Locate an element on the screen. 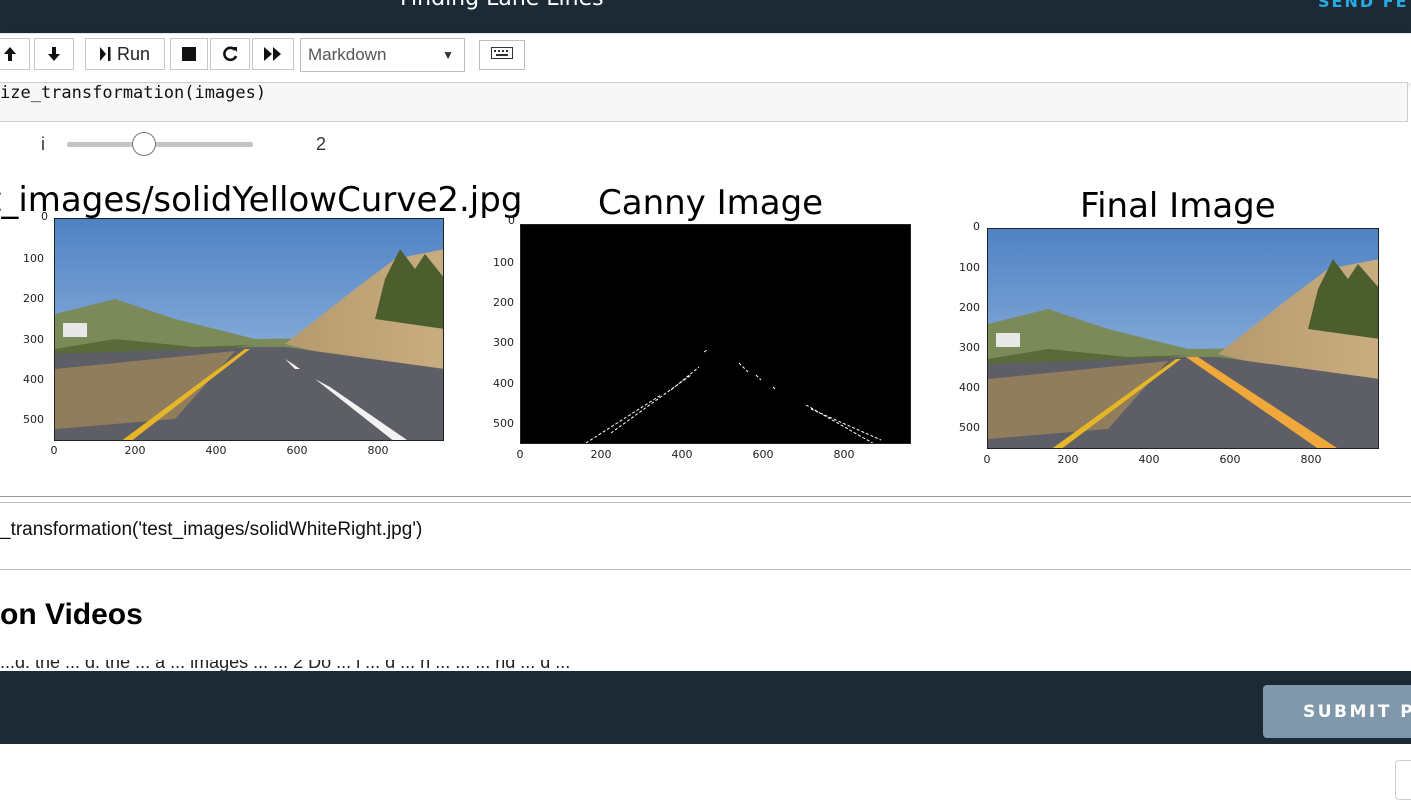 This screenshot has height=800, width=1411. stop-icon is located at coordinates (189, 54).